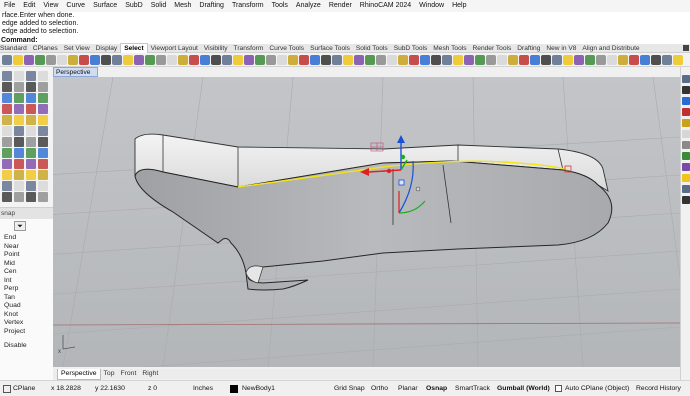  I want to click on osnap-option-cen: Cen, so click(10, 271).